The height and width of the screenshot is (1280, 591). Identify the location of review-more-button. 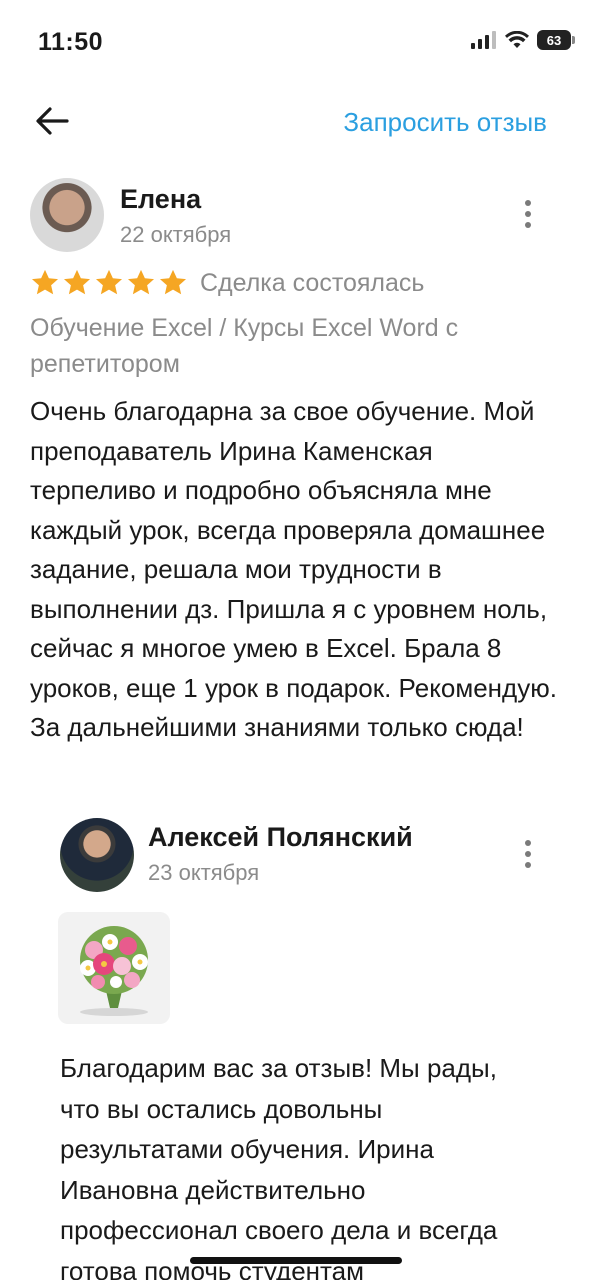
(528, 214).